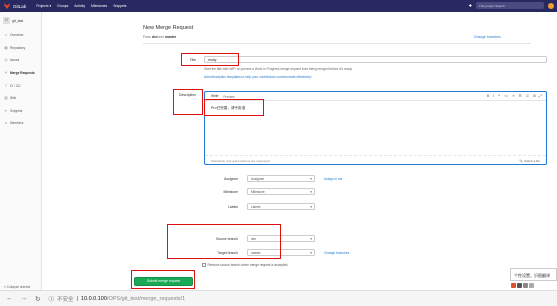 The width and height of the screenshot is (557, 306). What do you see at coordinates (231, 179) in the screenshot?
I see `assignee-label: Assignee` at bounding box center [231, 179].